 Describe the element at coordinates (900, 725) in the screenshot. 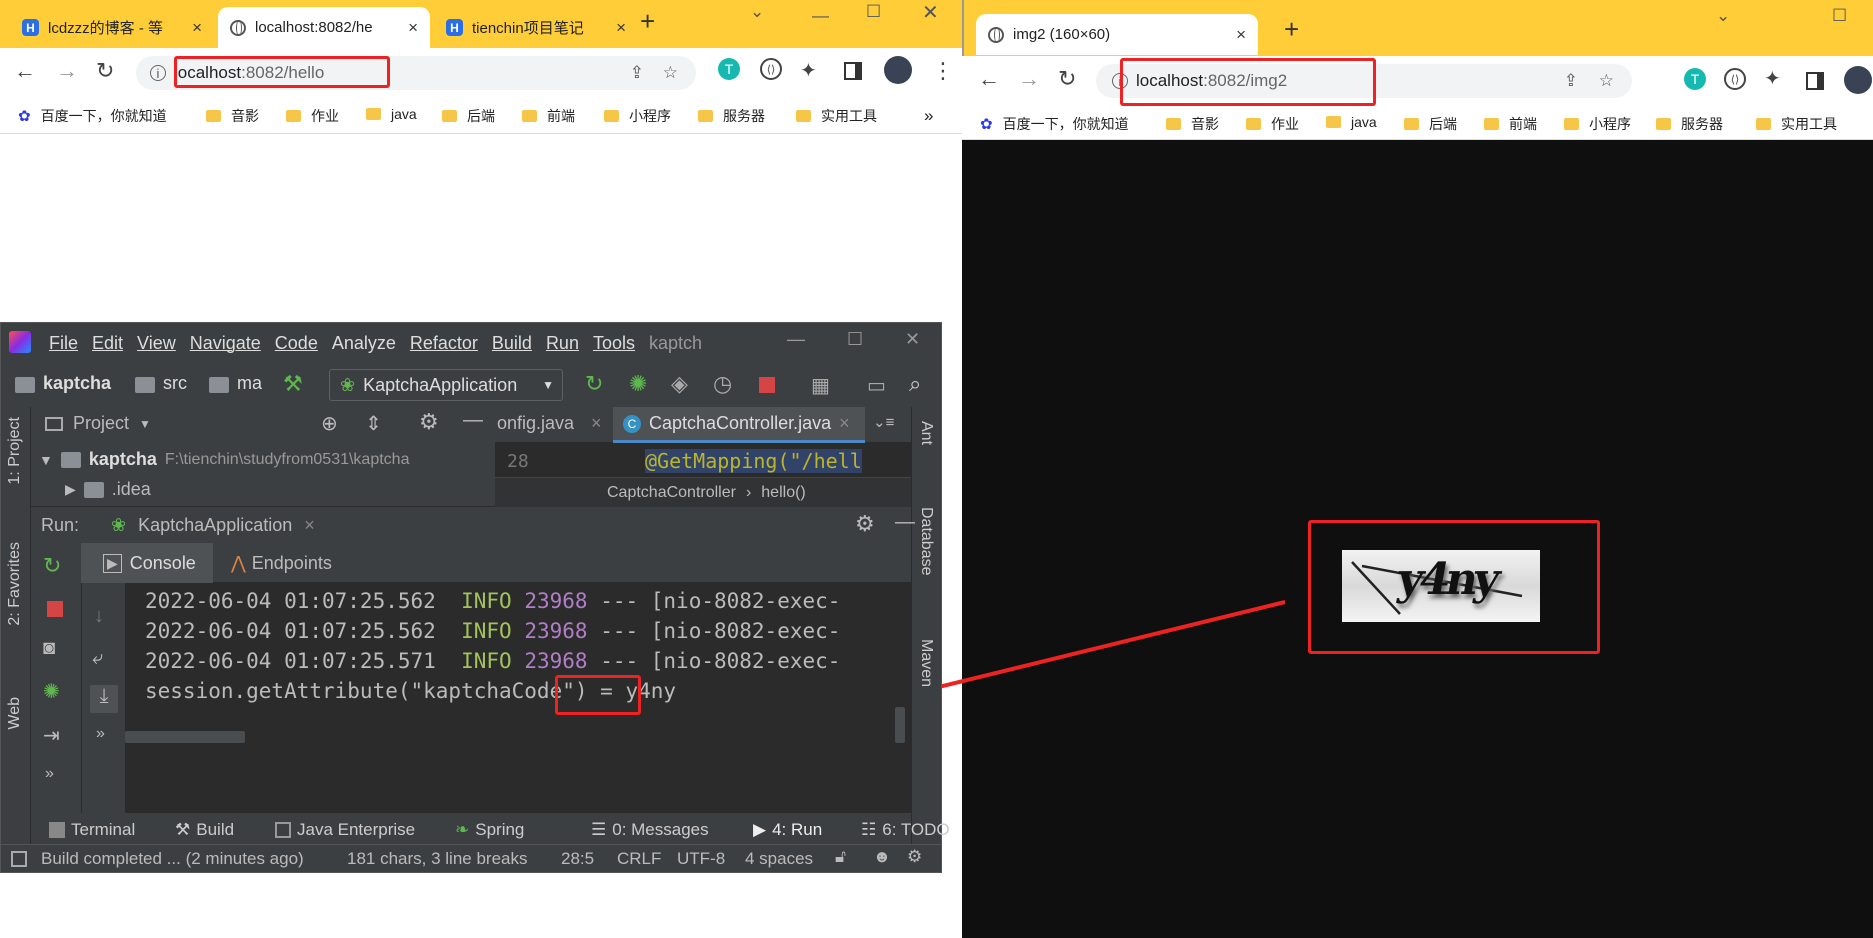

I see `vertical-scrollbar` at that location.